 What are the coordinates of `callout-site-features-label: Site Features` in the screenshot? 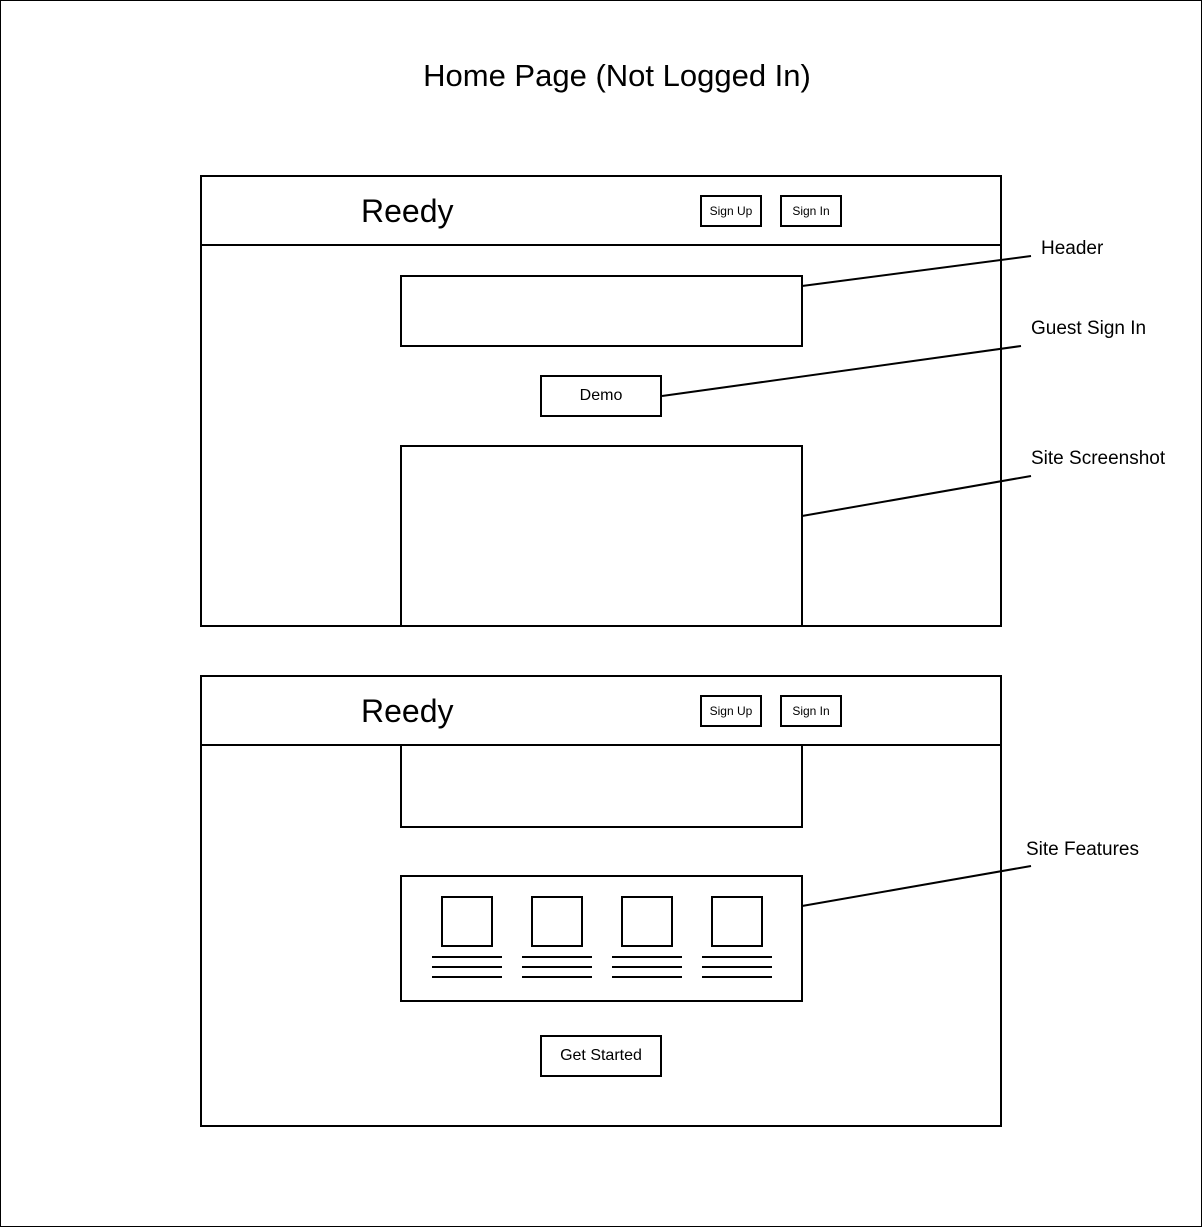 It's located at (1082, 849).